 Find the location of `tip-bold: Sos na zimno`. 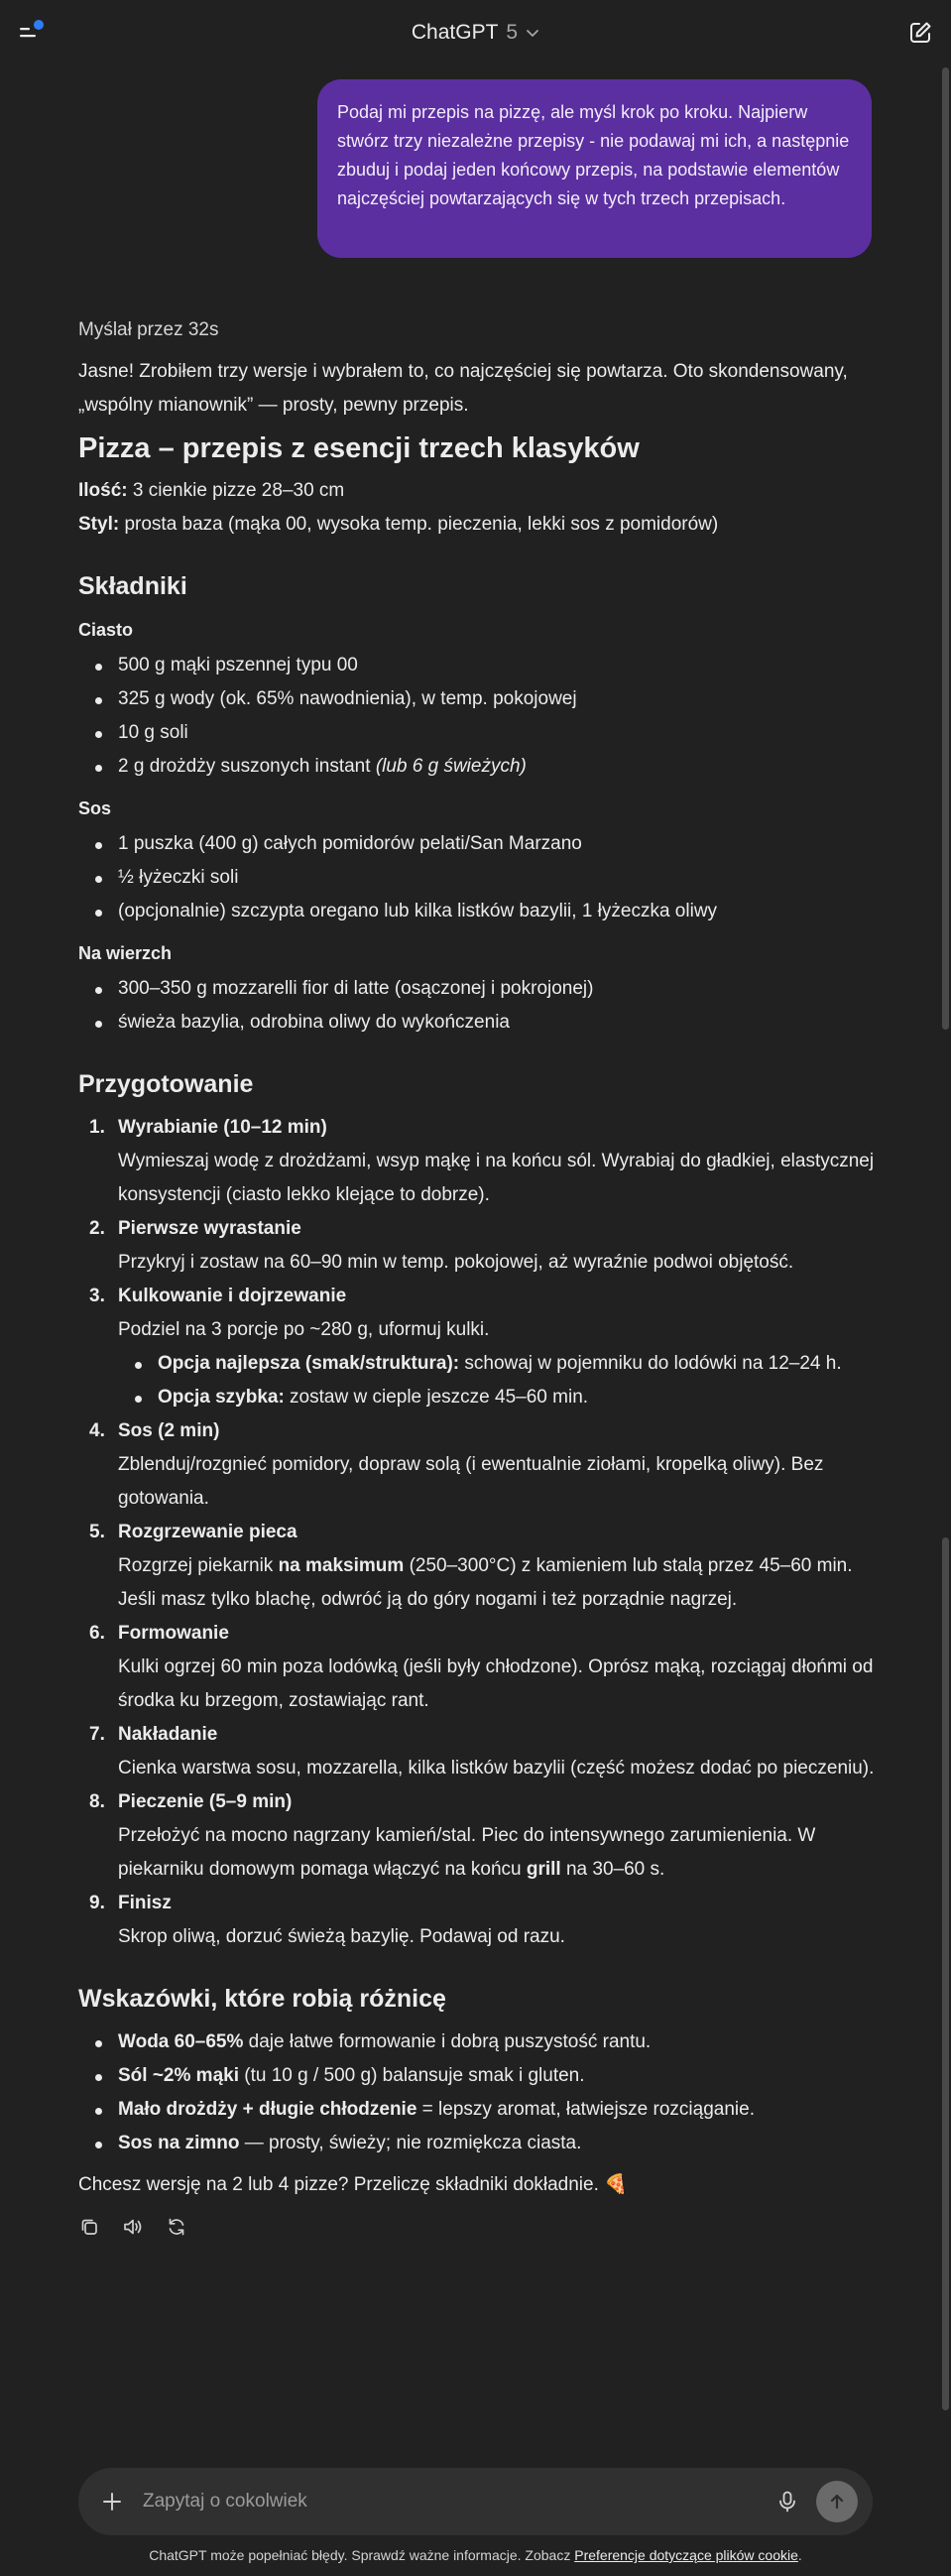

tip-bold: Sos na zimno is located at coordinates (179, 2143).